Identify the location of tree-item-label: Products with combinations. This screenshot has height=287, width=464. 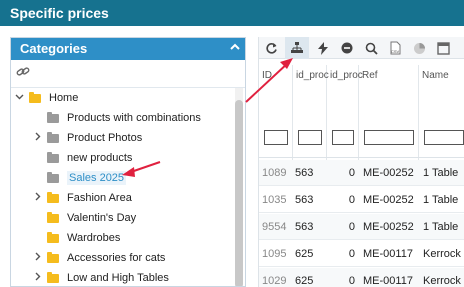
(134, 118).